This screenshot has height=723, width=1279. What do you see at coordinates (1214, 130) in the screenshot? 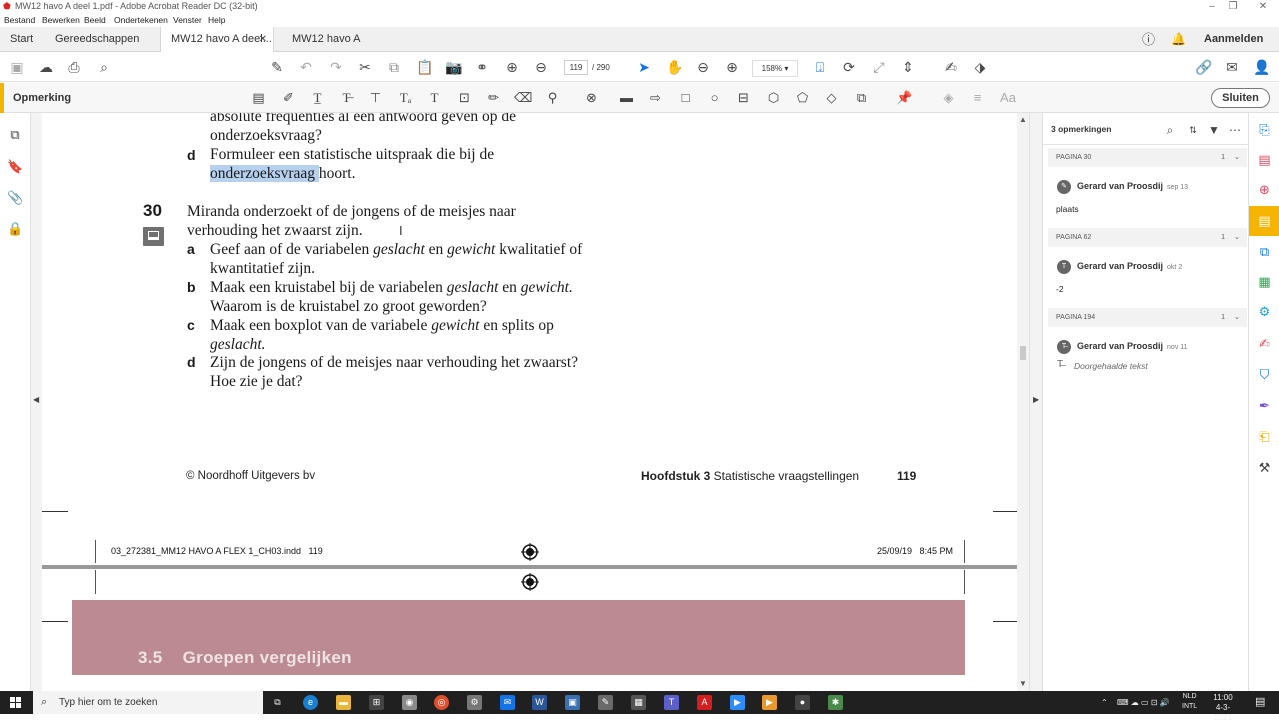
I see `filter-icon: ▼` at bounding box center [1214, 130].